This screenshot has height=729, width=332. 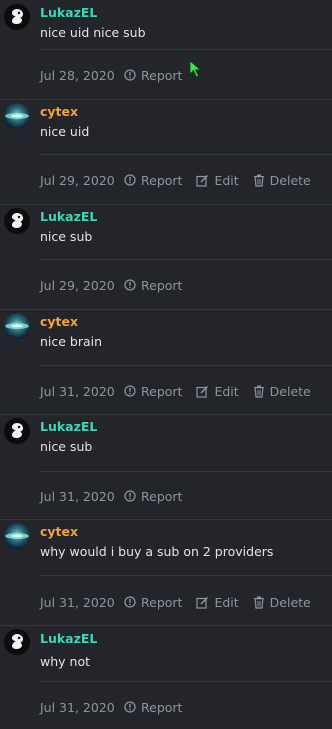 I want to click on post-date: Jul 28, 2020, so click(x=82, y=75).